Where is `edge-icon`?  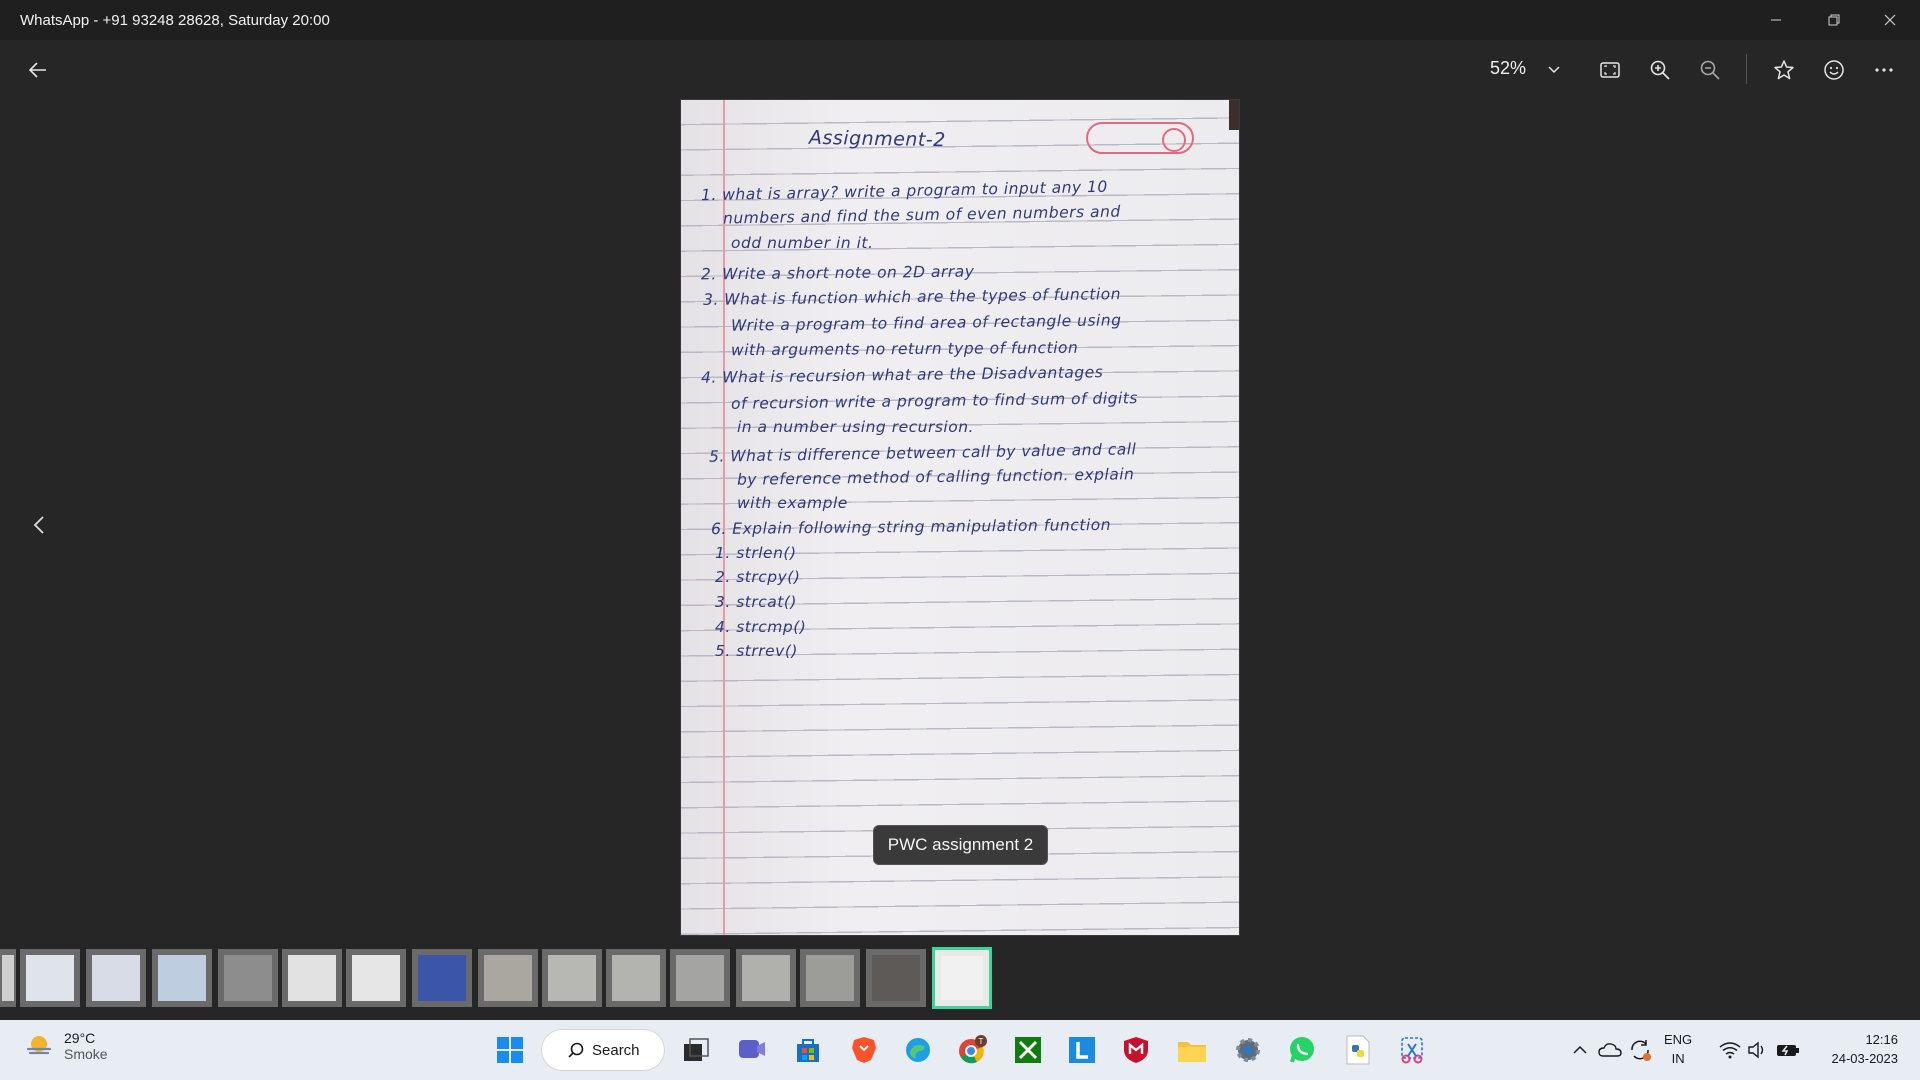 edge-icon is located at coordinates (918, 1050).